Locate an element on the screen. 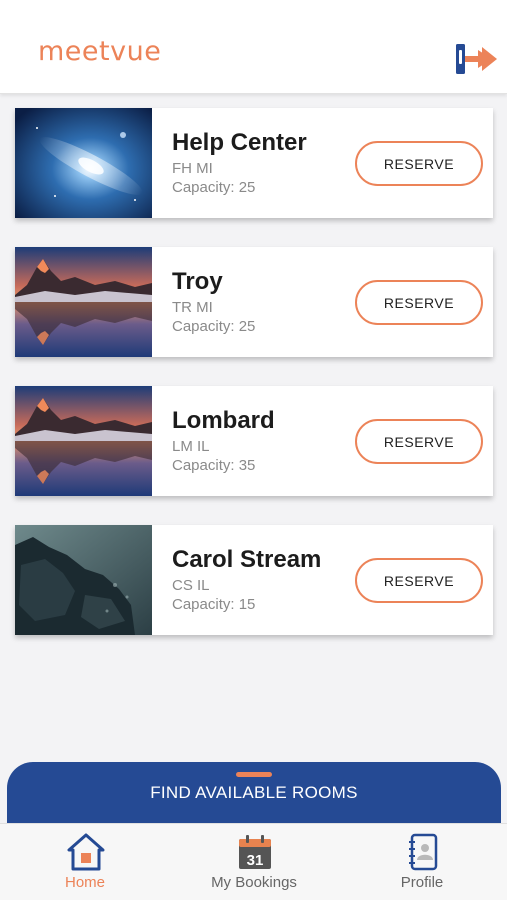 The height and width of the screenshot is (900, 507). room-capacity: Capacity: 15 is located at coordinates (214, 604).